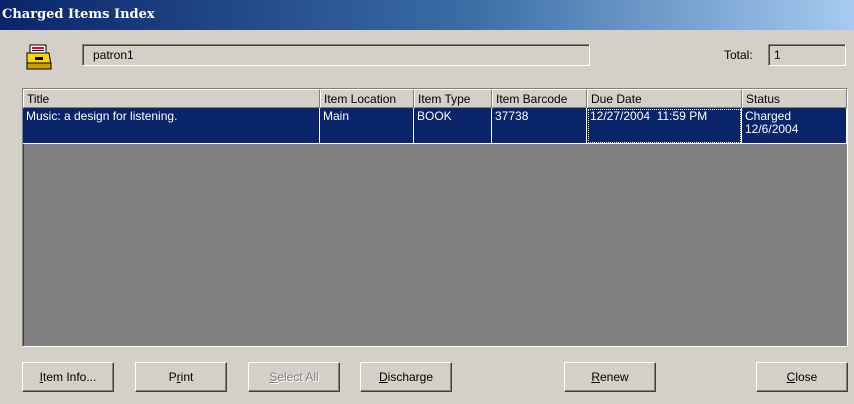  I want to click on discharge-label: ischarge, so click(410, 377).